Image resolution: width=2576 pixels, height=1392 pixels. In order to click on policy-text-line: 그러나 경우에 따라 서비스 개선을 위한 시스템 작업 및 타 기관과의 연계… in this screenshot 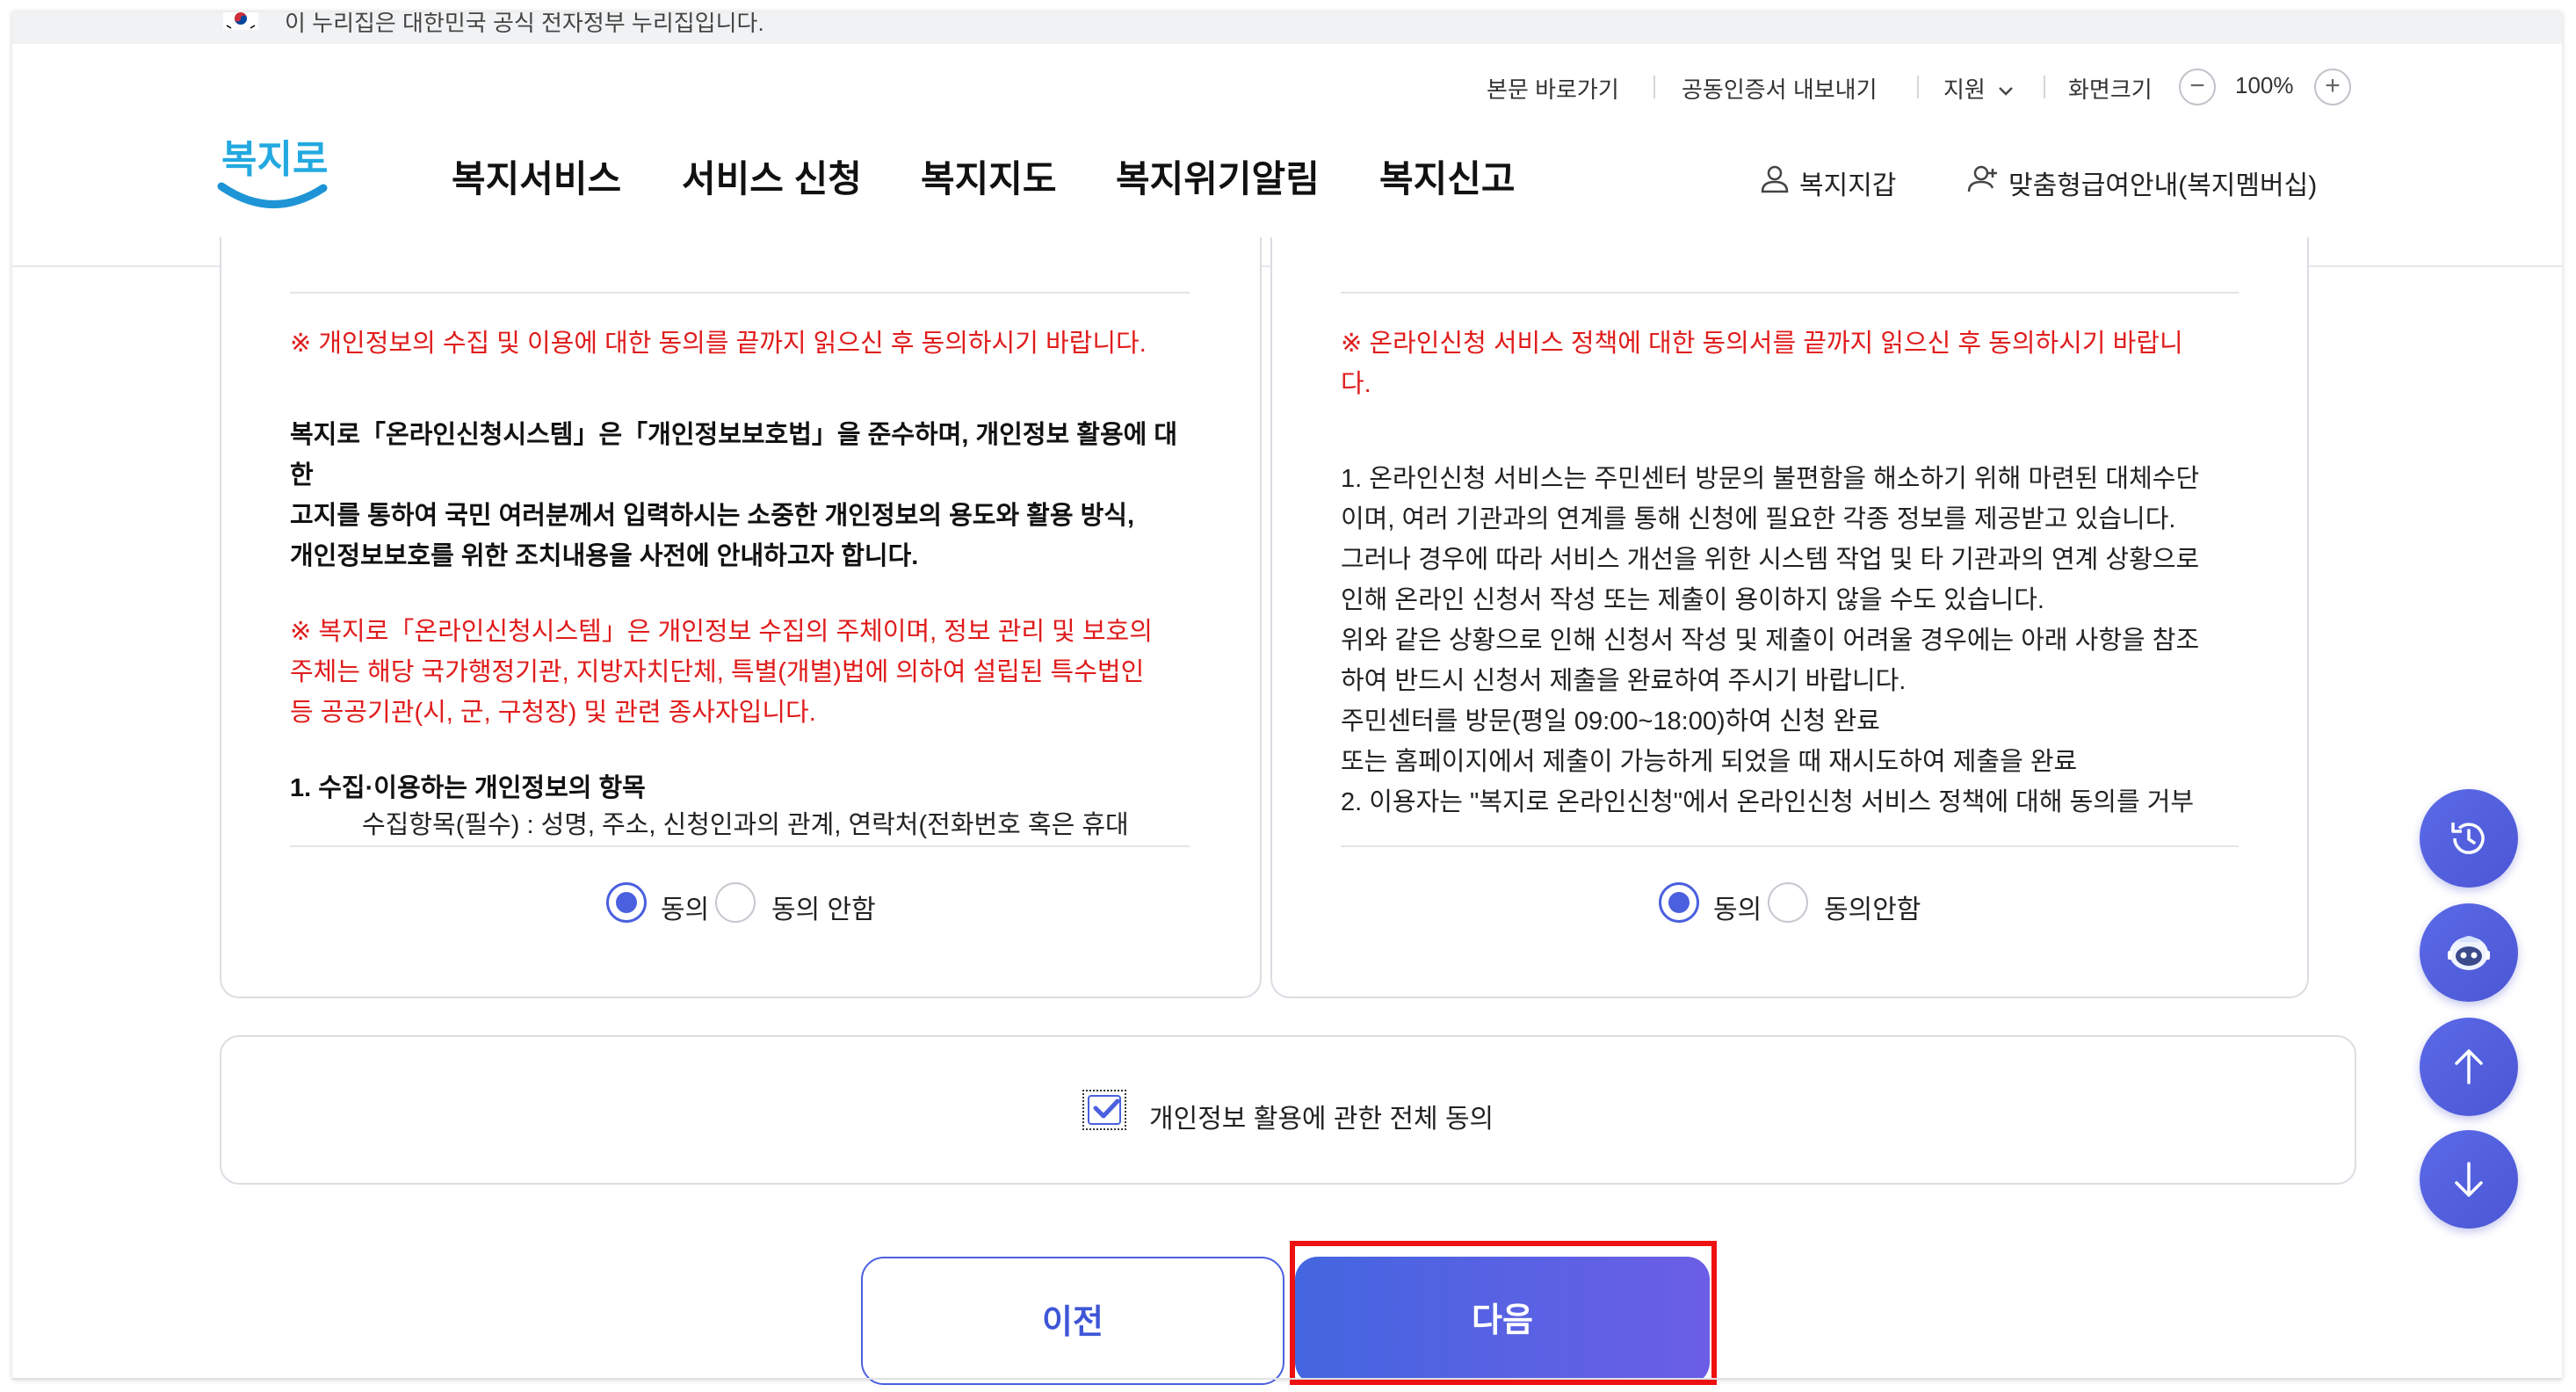, I will do `click(1770, 560)`.